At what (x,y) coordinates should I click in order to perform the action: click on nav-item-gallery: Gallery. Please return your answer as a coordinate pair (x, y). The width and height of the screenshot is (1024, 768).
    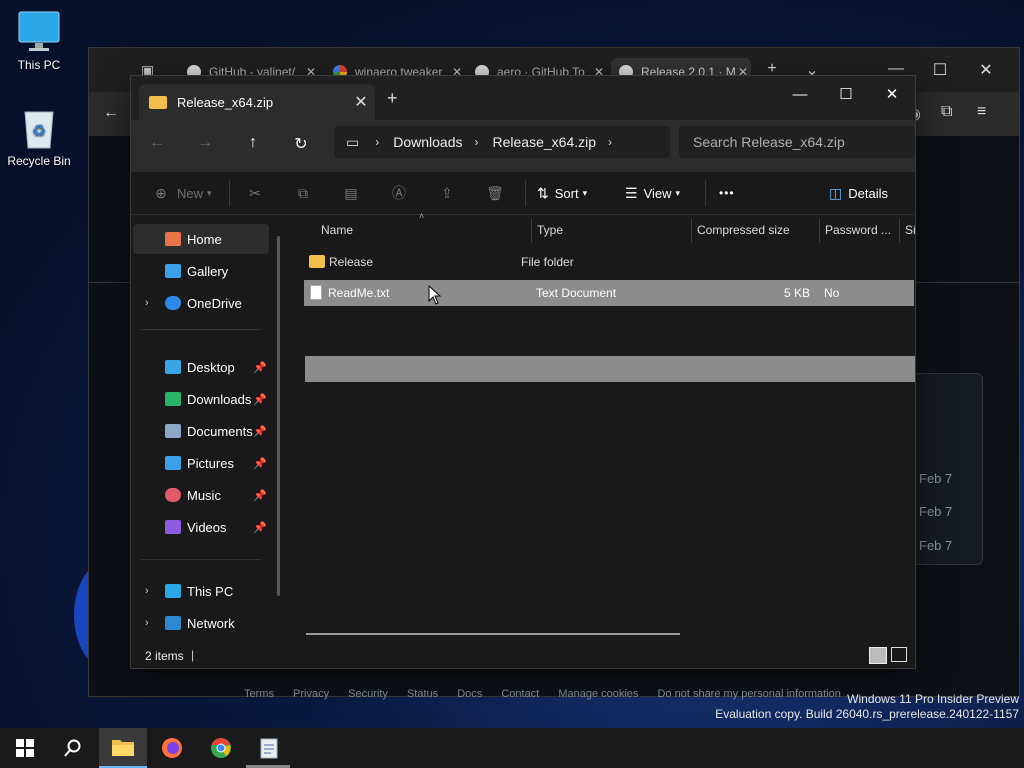
    Looking at the image, I should click on (201, 271).